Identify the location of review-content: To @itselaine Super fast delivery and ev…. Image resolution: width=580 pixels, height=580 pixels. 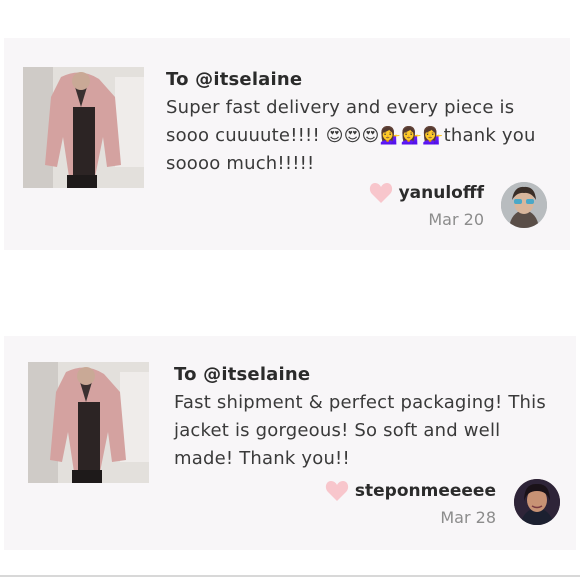
(358, 123).